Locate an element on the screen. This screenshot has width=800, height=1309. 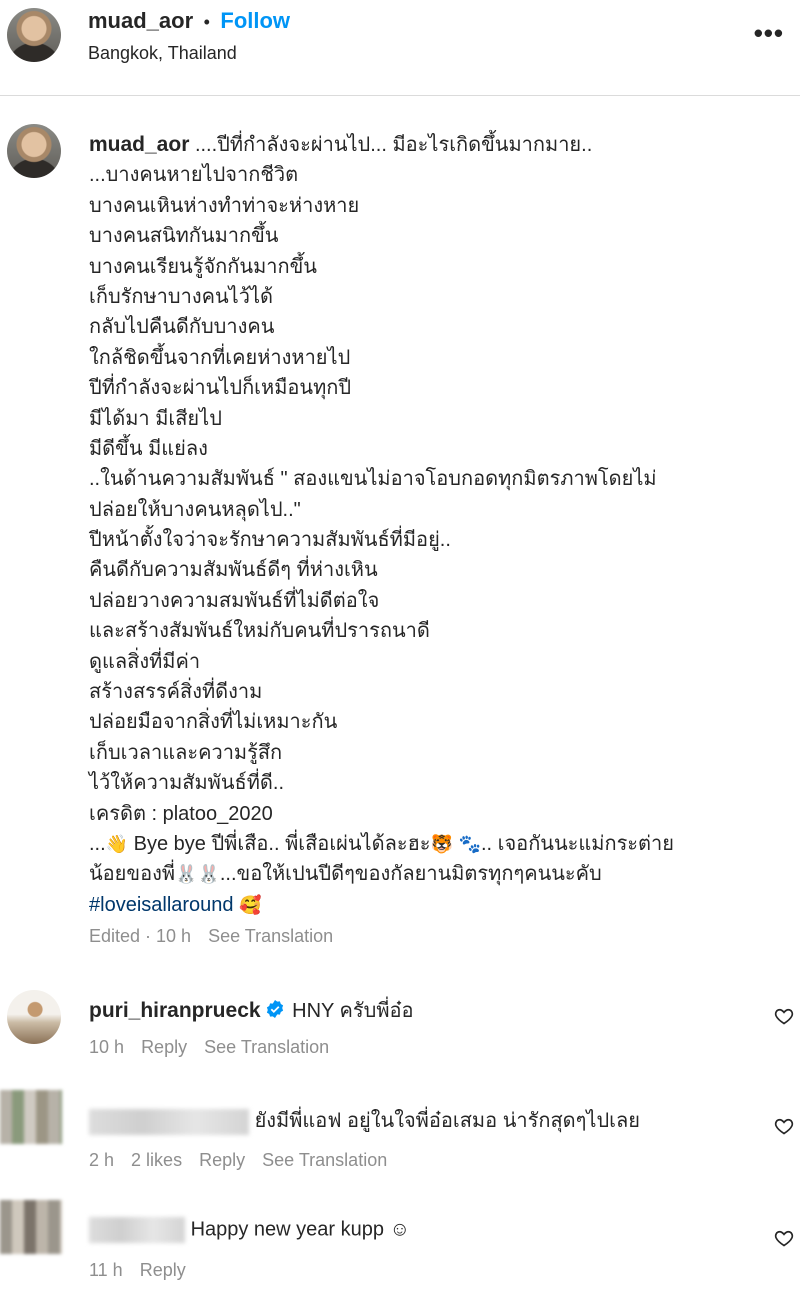
author-line: muad_aor • Follow is located at coordinates (189, 21).